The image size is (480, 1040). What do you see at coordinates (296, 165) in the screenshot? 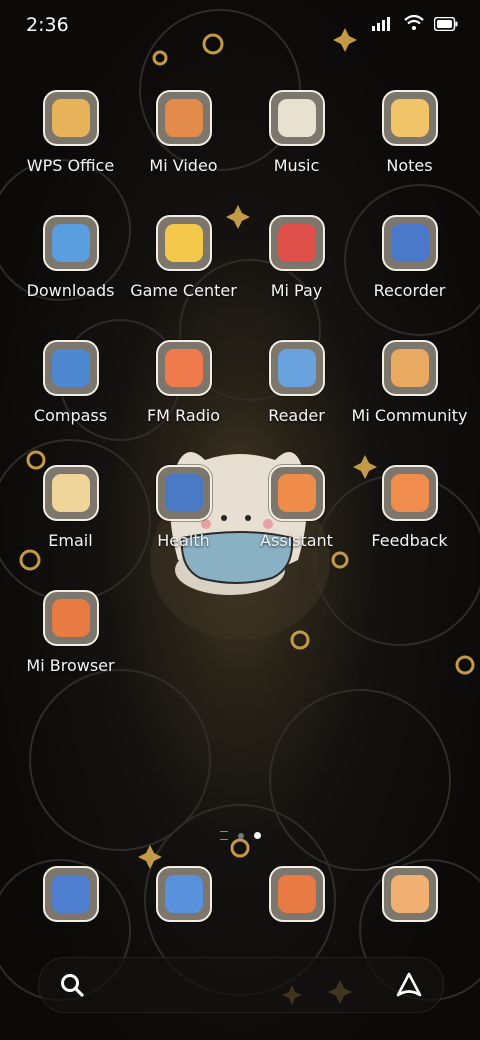
I see `app-label: Music` at bounding box center [296, 165].